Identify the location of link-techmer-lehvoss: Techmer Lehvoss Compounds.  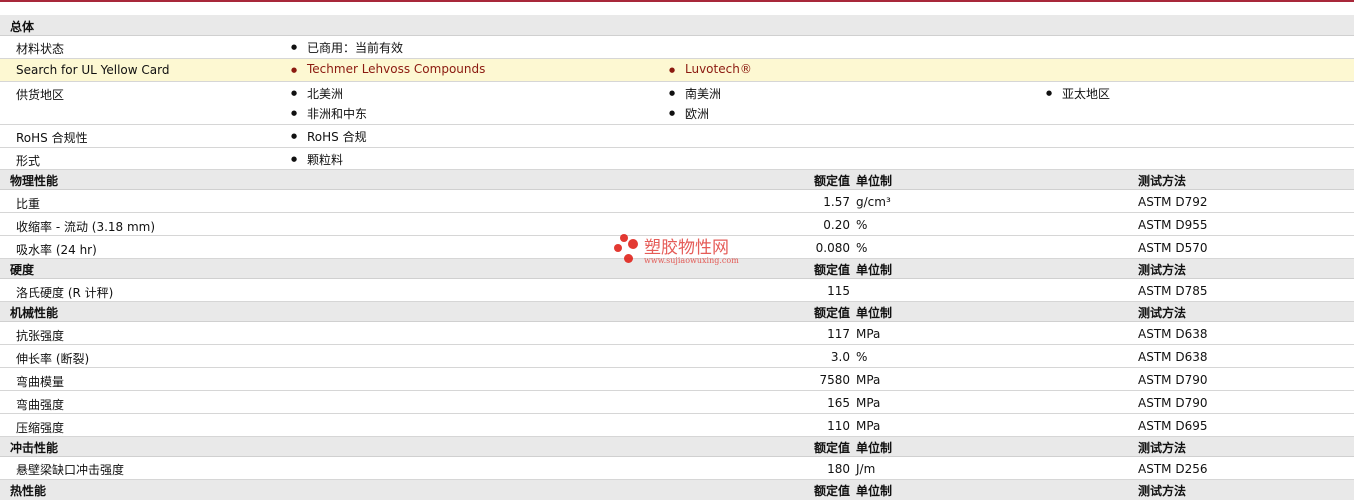
(388, 70).